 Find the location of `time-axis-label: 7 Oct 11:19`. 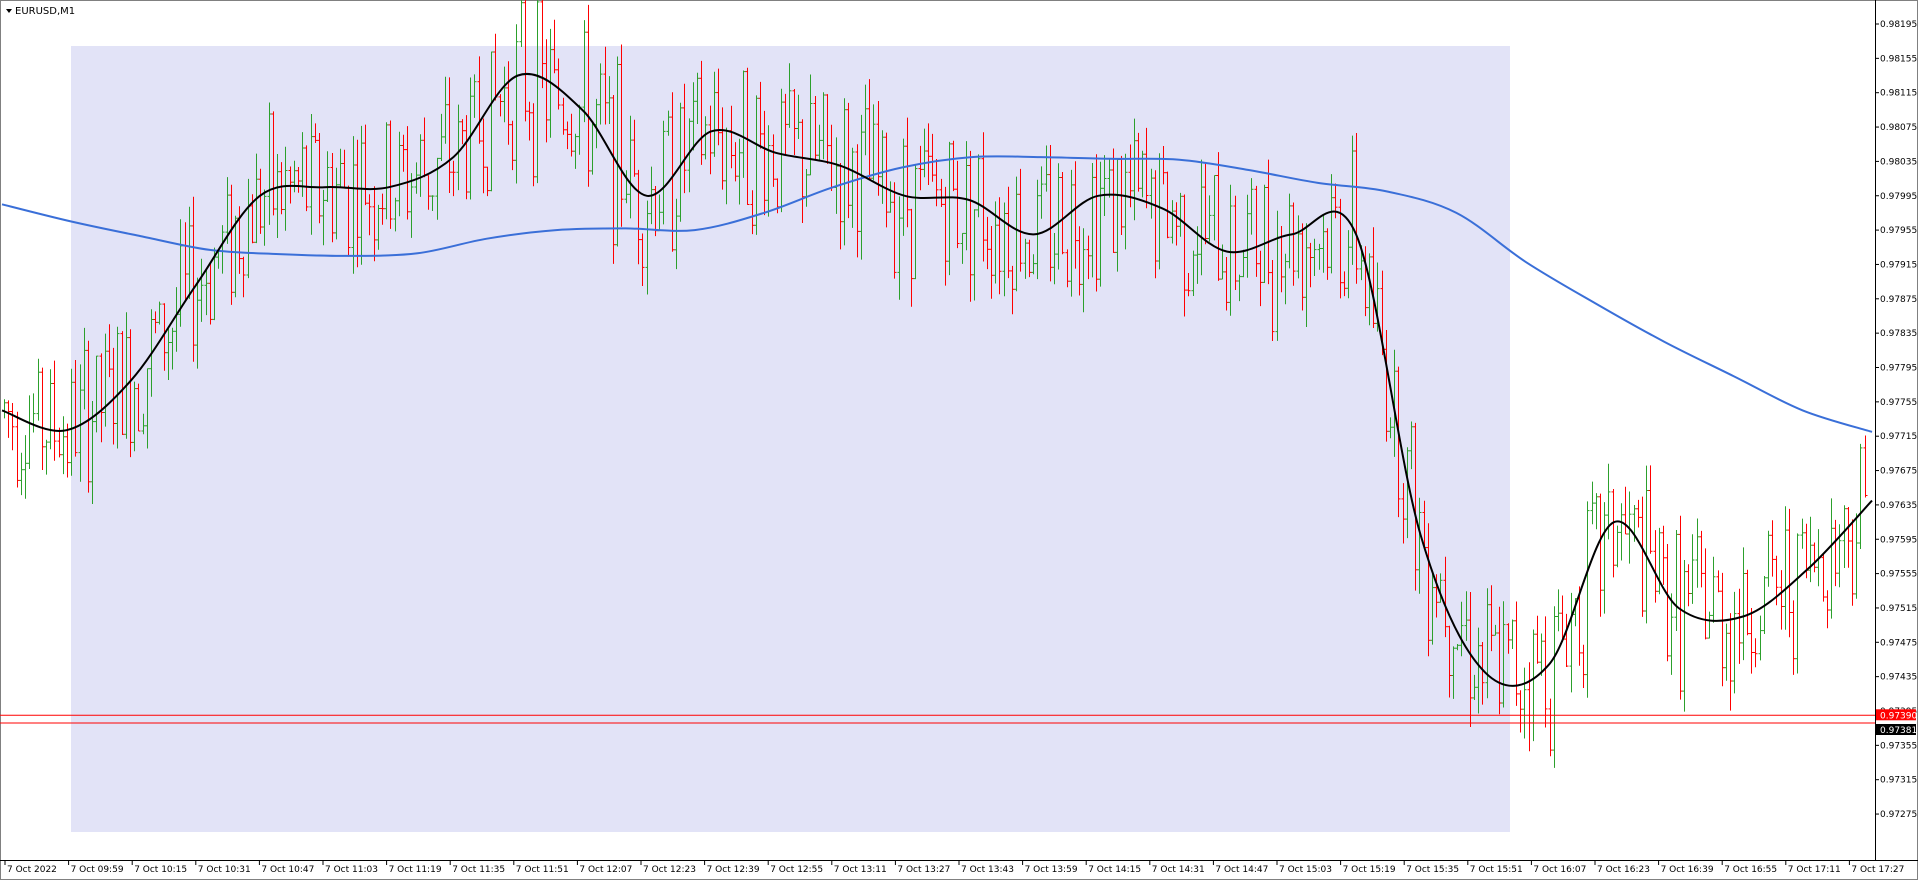

time-axis-label: 7 Oct 11:19 is located at coordinates (415, 870).